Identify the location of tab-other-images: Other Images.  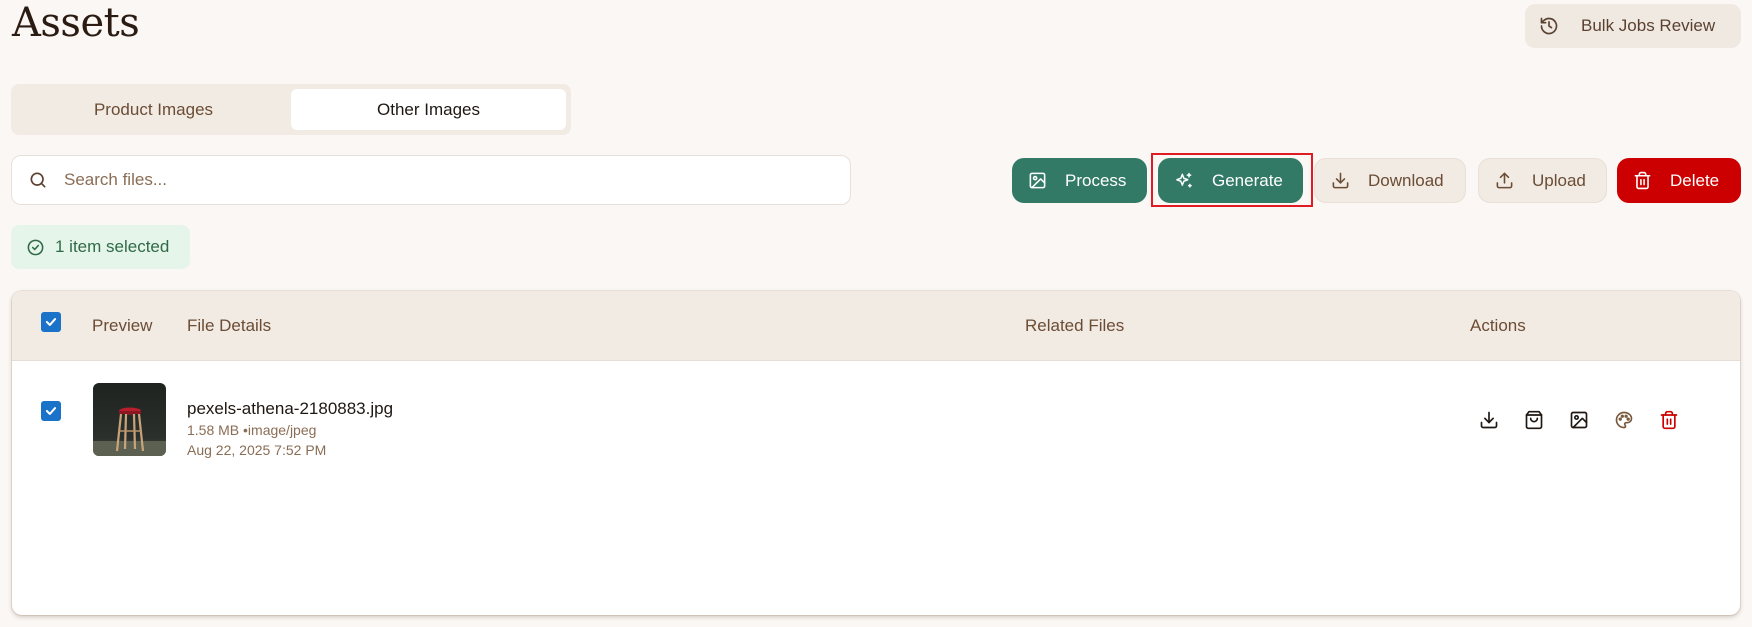
(428, 109).